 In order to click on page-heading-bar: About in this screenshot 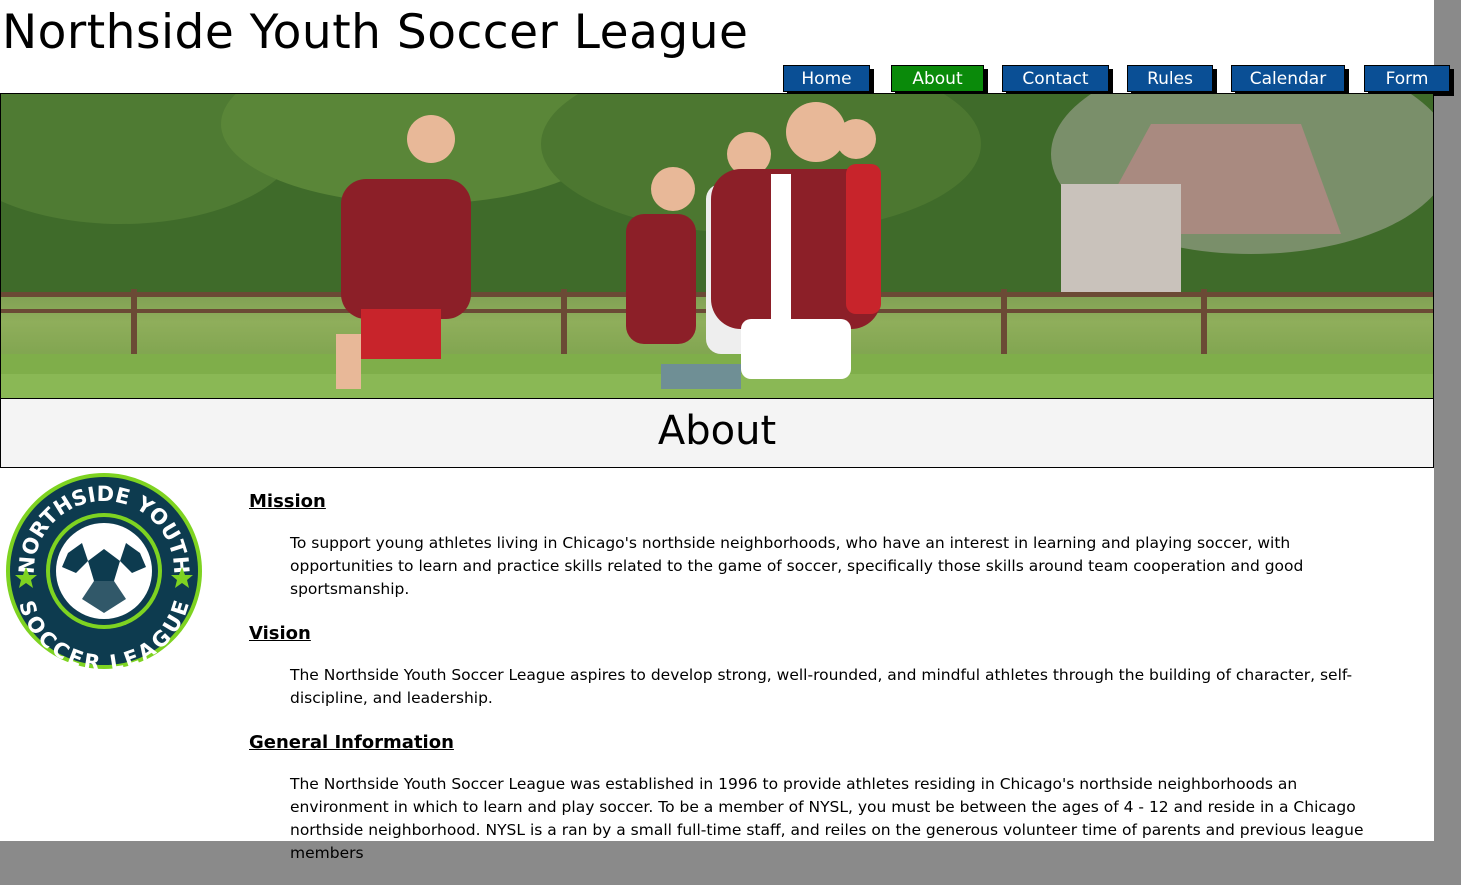, I will do `click(717, 433)`.